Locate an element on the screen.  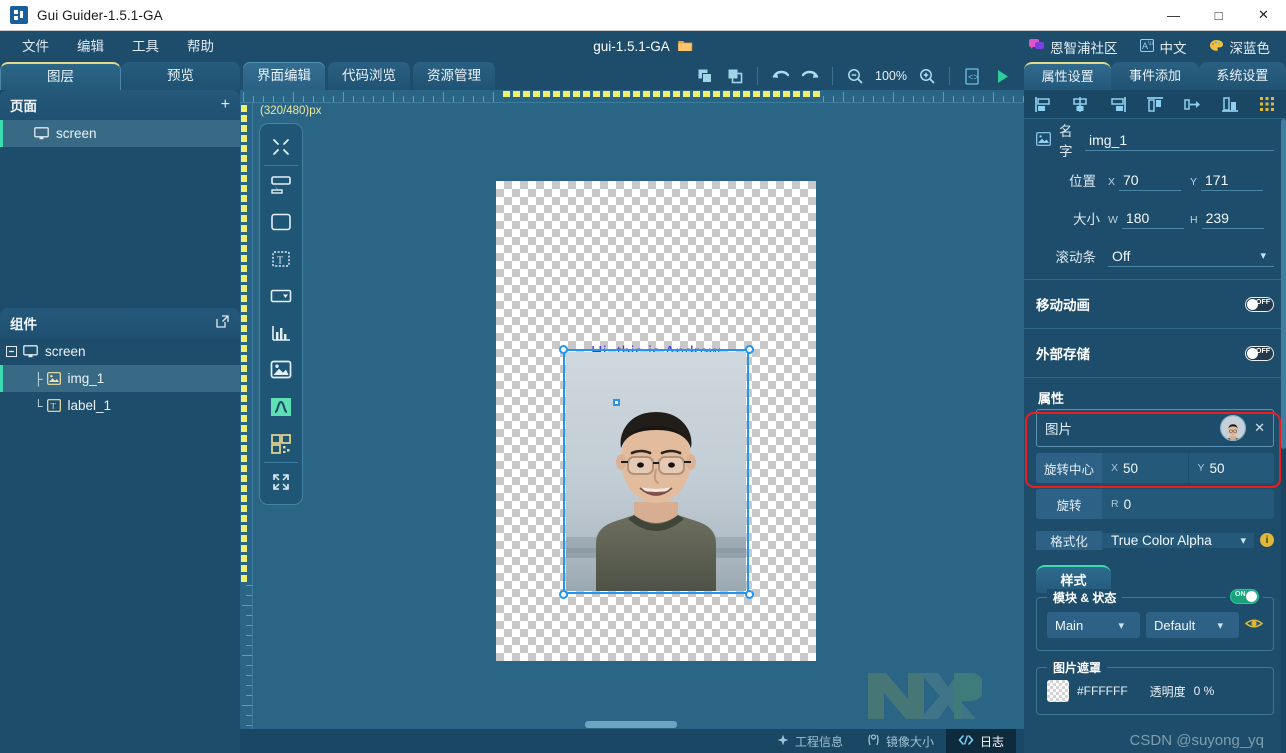
zoom-in-icon is located at coordinates (927, 76).